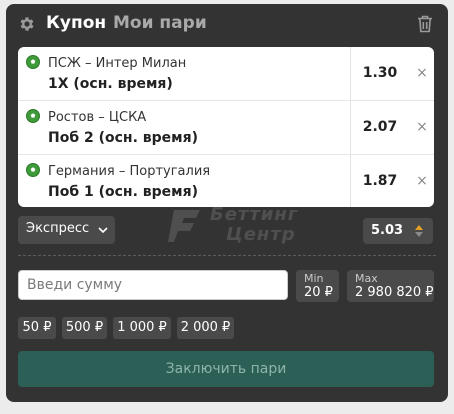 This screenshot has width=454, height=414. I want to click on up-down-arrows-icon, so click(419, 231).